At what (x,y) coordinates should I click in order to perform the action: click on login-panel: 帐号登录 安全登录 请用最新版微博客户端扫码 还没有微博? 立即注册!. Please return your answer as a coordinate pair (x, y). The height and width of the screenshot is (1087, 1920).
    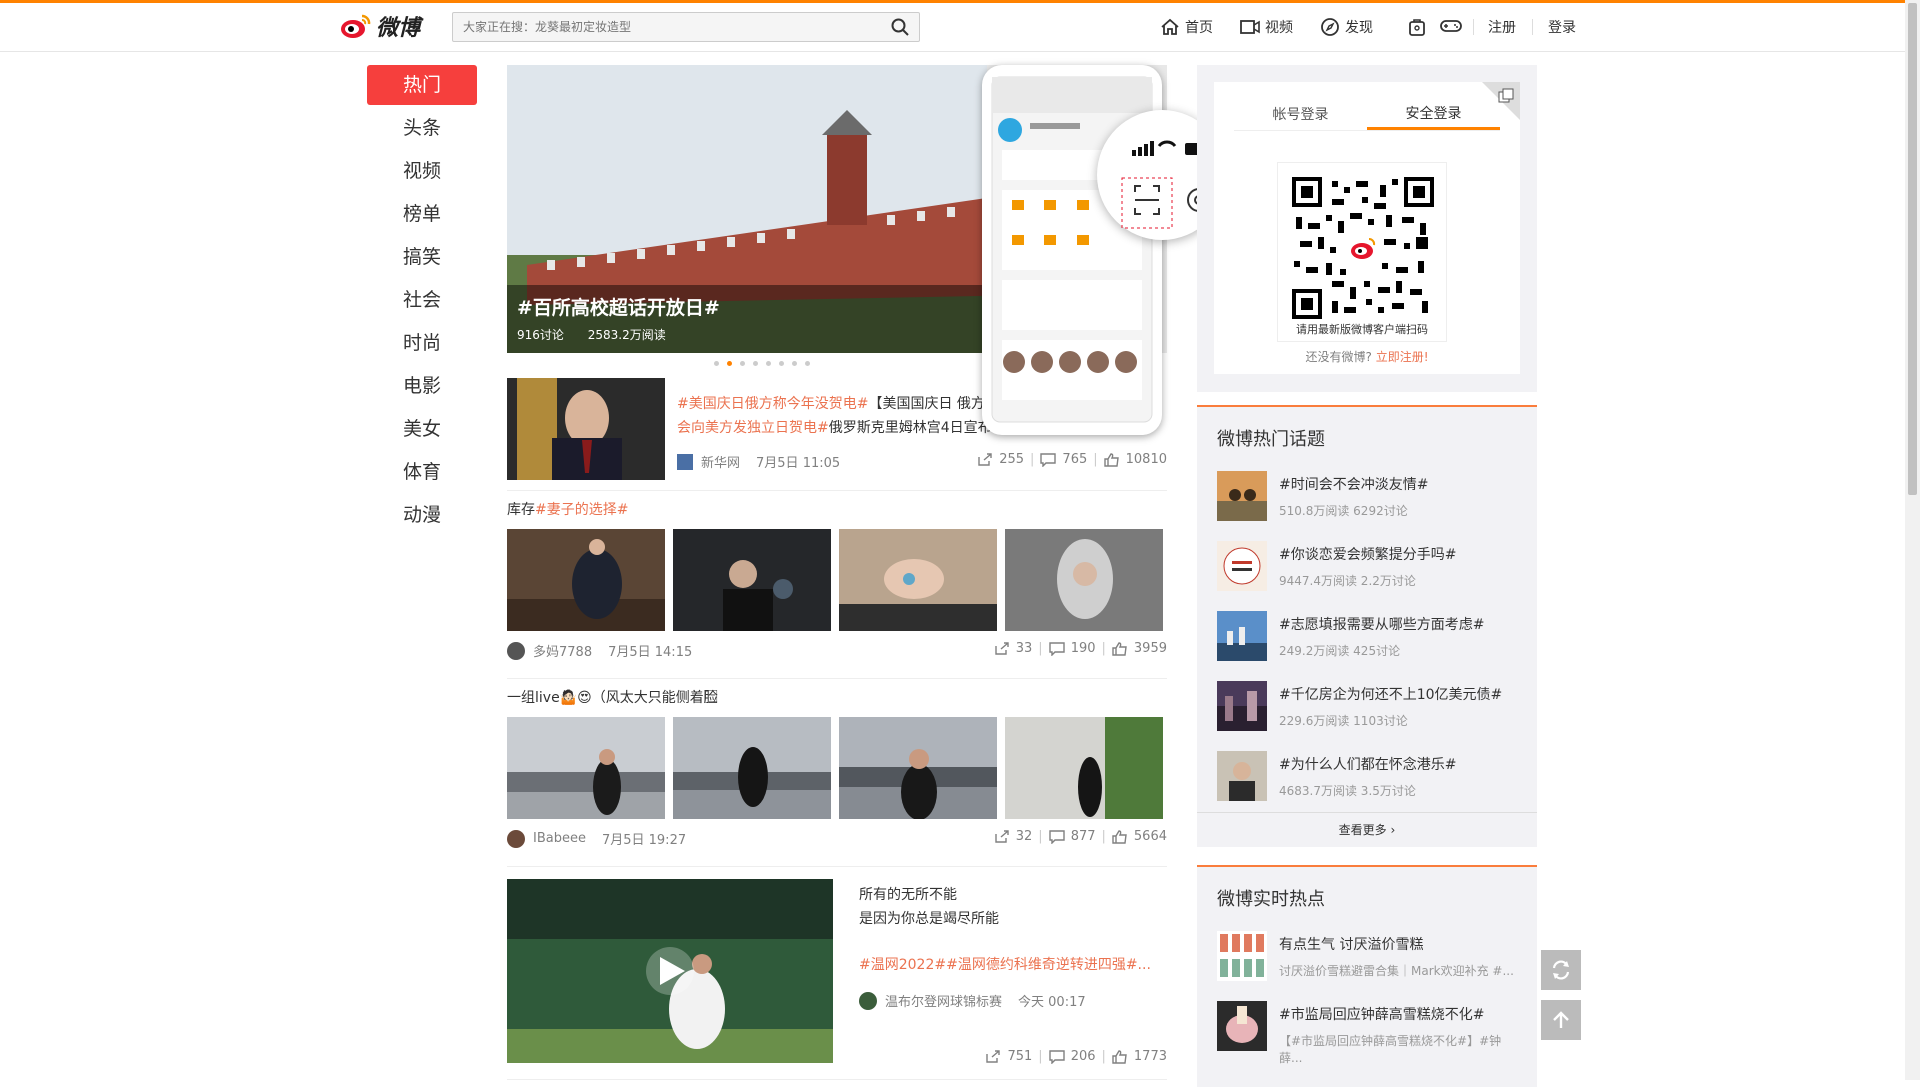
    Looking at the image, I should click on (1367, 228).